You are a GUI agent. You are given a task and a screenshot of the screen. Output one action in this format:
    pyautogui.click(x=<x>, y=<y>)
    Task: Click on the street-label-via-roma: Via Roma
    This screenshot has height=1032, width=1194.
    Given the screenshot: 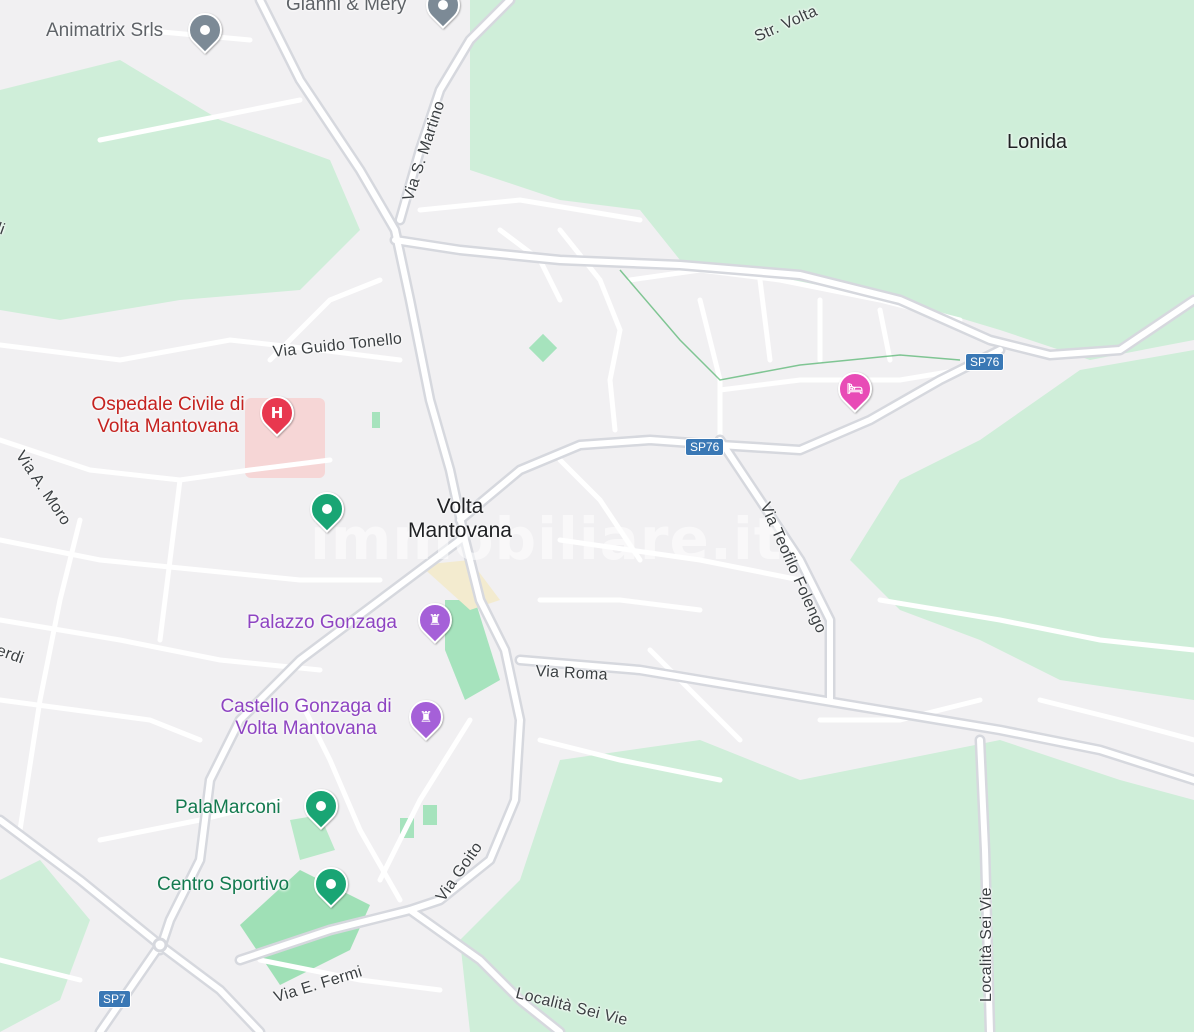 What is the action you would take?
    pyautogui.click(x=572, y=673)
    